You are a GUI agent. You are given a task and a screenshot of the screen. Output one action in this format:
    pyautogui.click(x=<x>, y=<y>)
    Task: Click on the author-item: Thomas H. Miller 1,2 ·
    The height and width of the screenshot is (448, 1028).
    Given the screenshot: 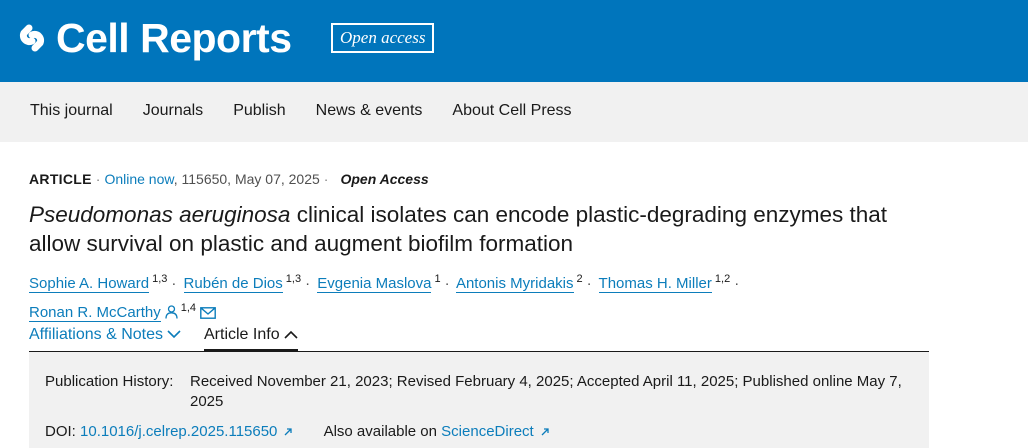 What is the action you would take?
    pyautogui.click(x=670, y=283)
    